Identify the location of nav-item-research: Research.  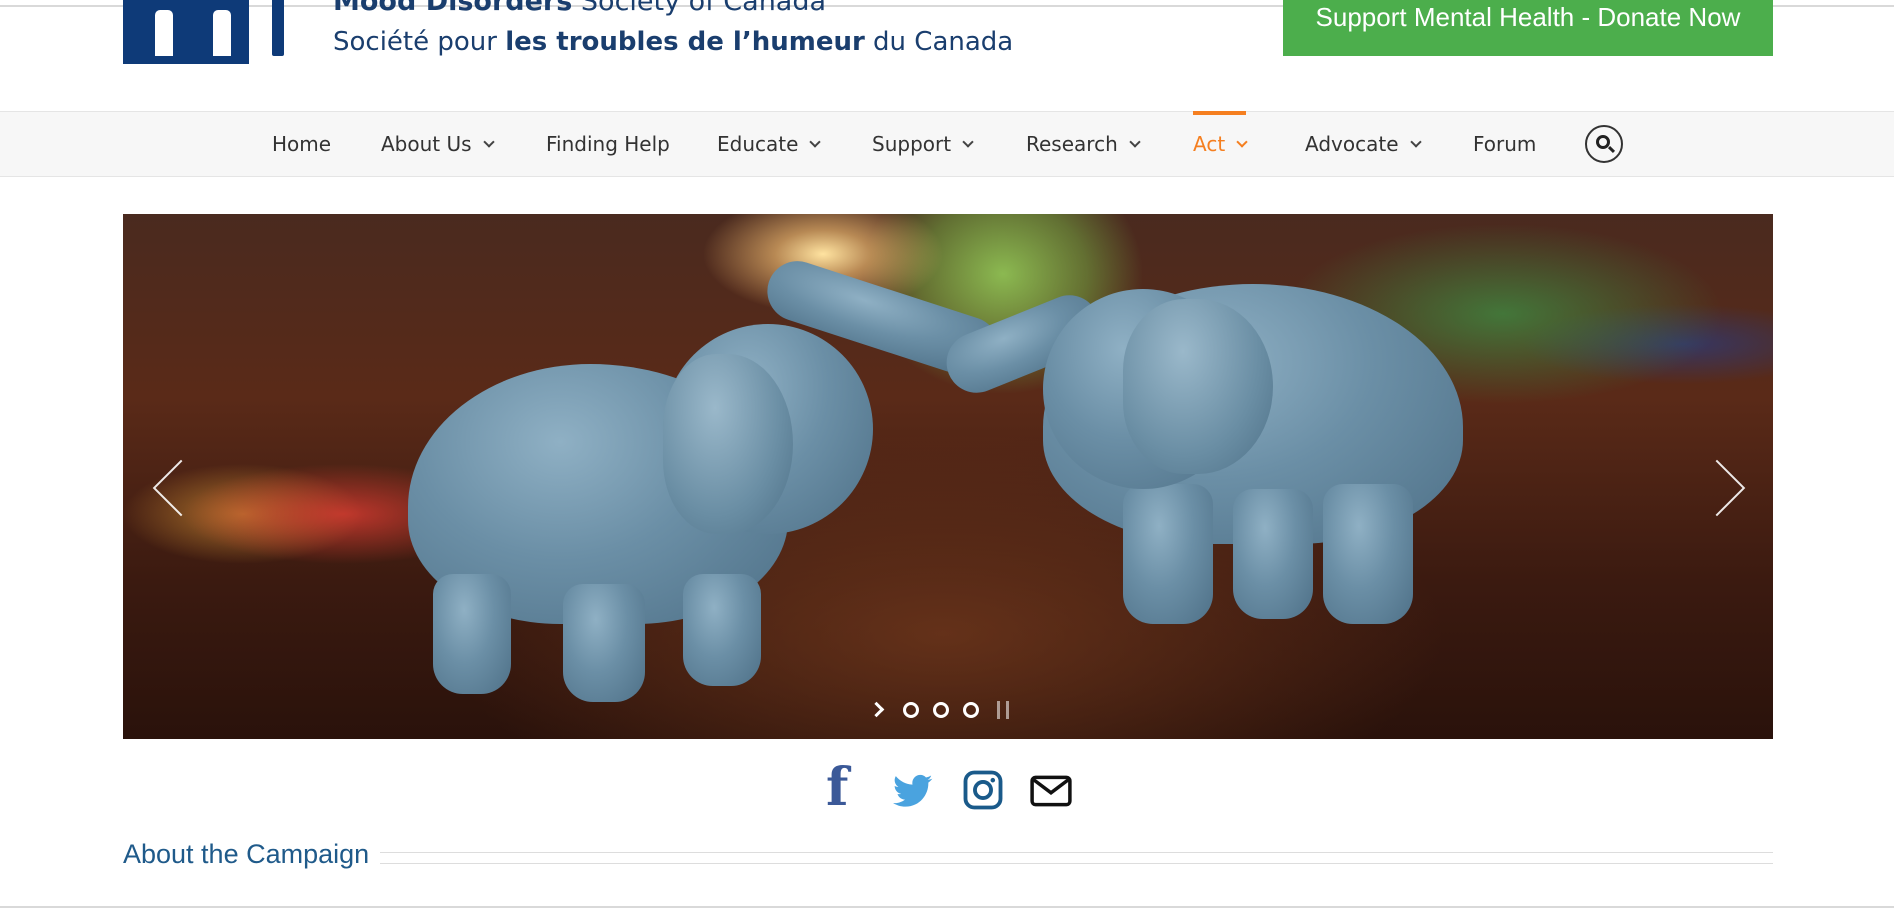
(1083, 144).